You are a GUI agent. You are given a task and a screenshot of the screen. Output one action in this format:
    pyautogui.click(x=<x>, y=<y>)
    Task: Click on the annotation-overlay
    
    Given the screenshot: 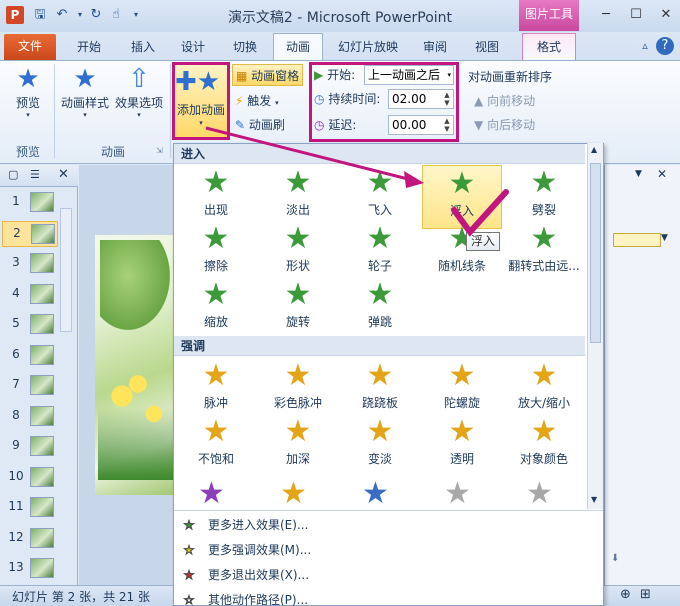 What is the action you would take?
    pyautogui.click(x=357, y=181)
    